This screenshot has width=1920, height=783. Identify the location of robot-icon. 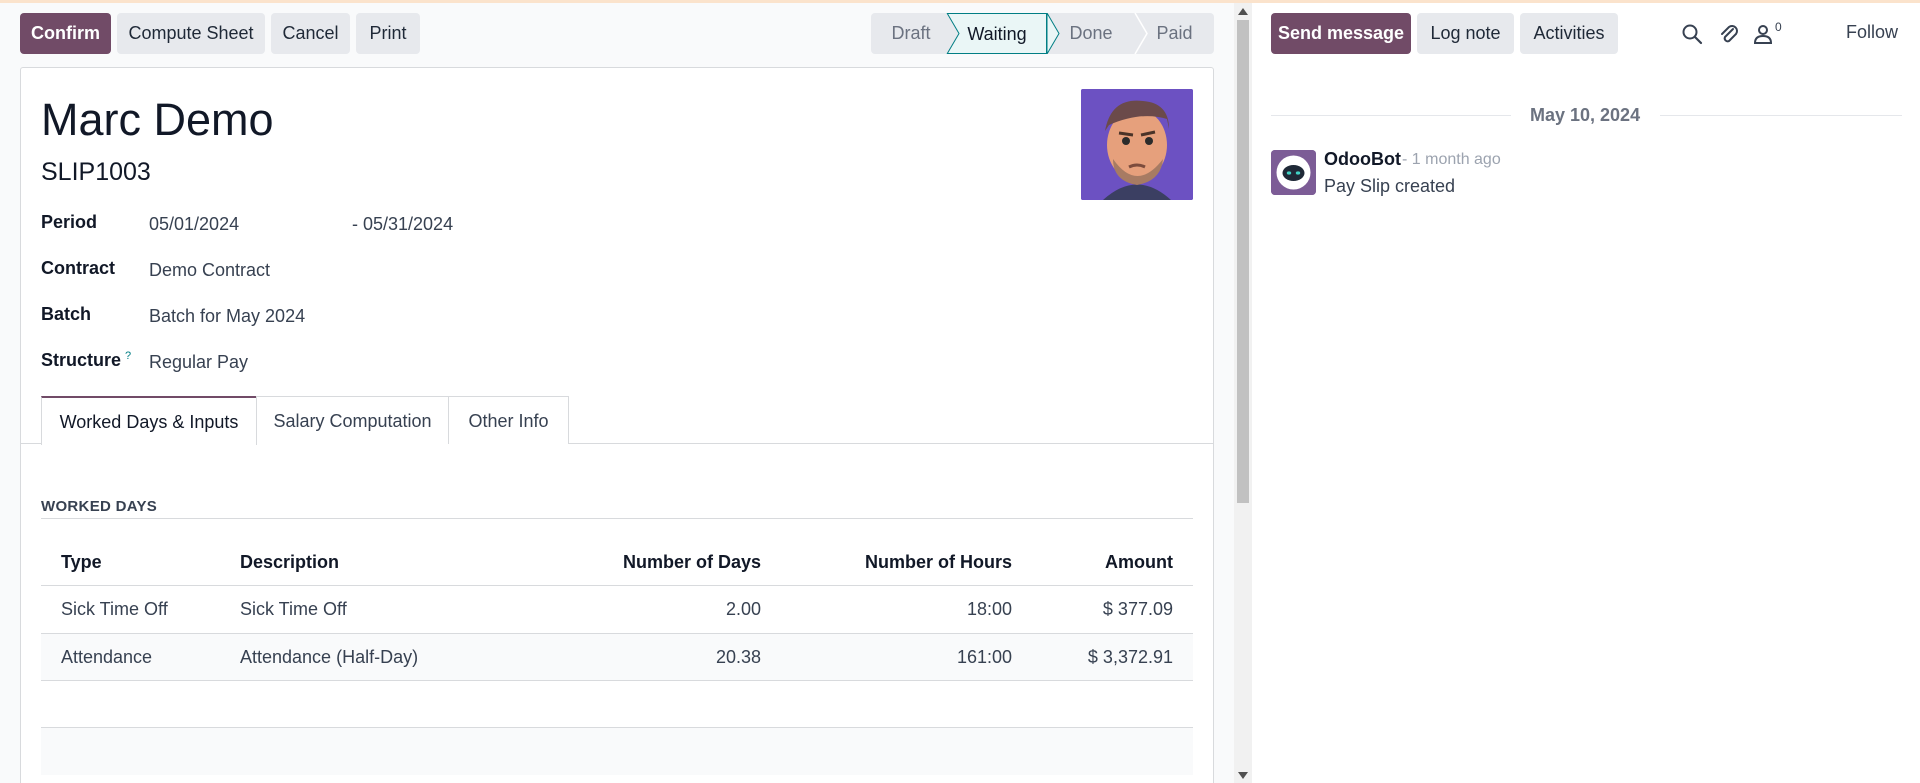
(1293, 172).